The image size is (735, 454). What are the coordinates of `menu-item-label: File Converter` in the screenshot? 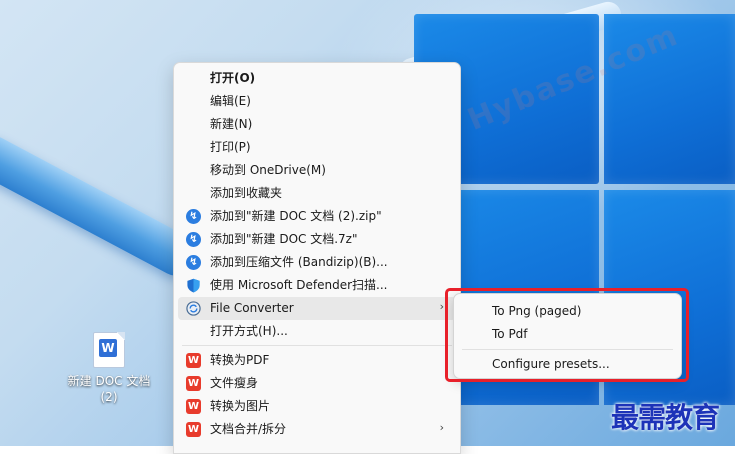 It's located at (252, 308).